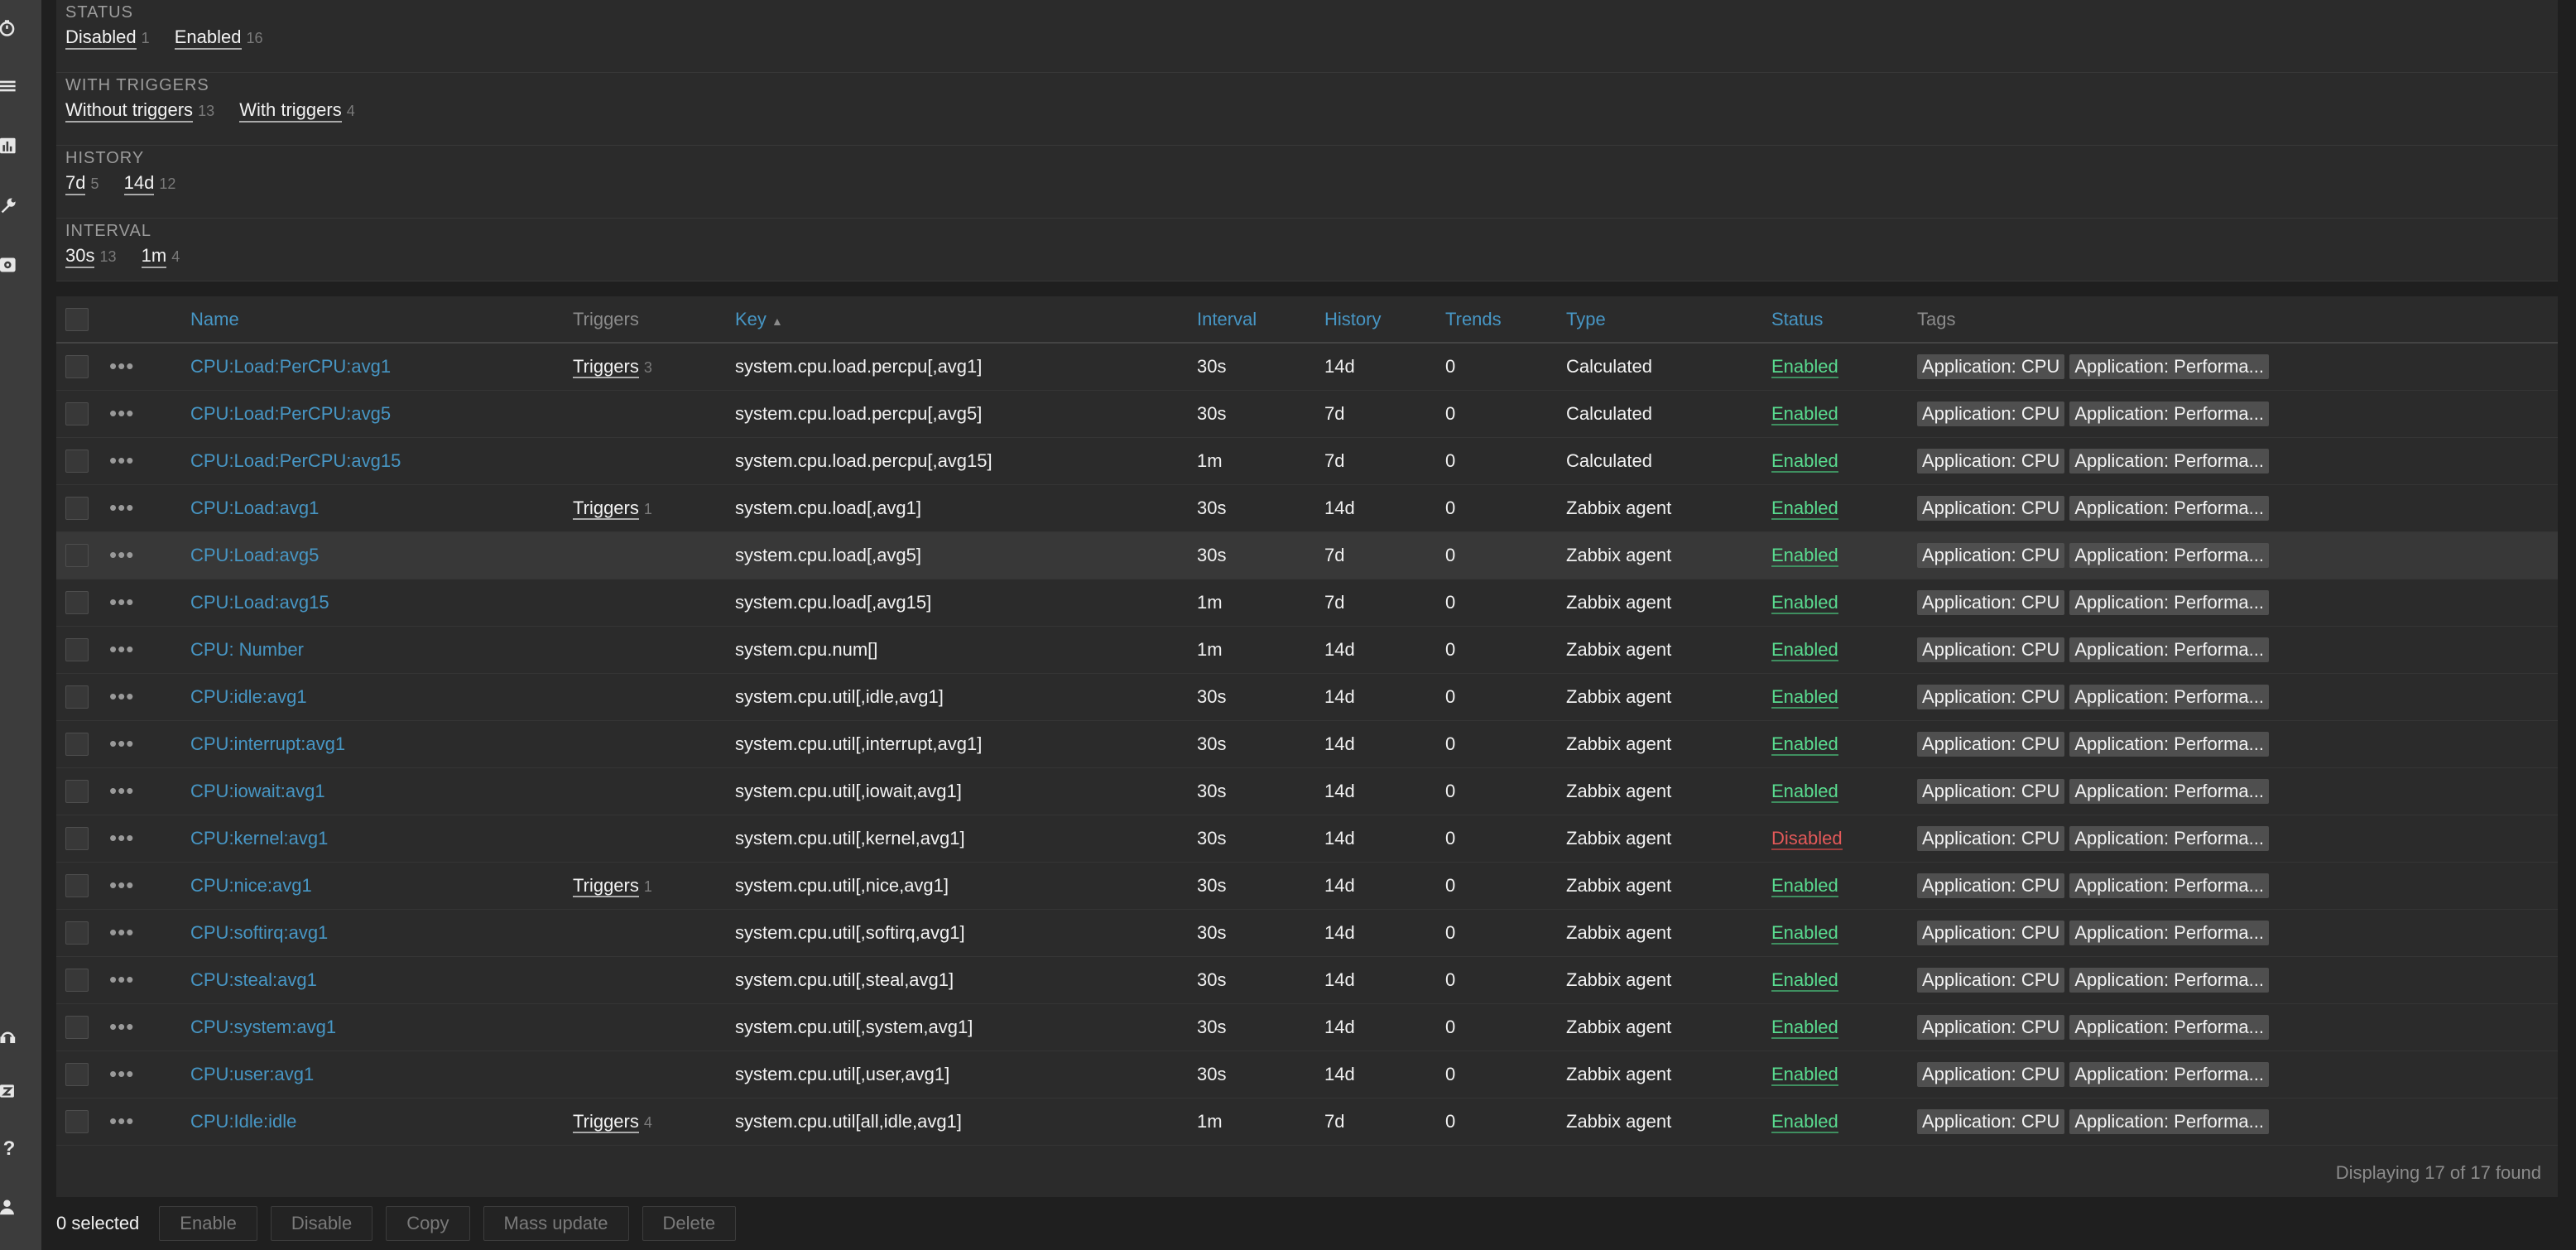 This screenshot has height=1250, width=2576. What do you see at coordinates (1844, 320) in the screenshot?
I see `column-status: Status` at bounding box center [1844, 320].